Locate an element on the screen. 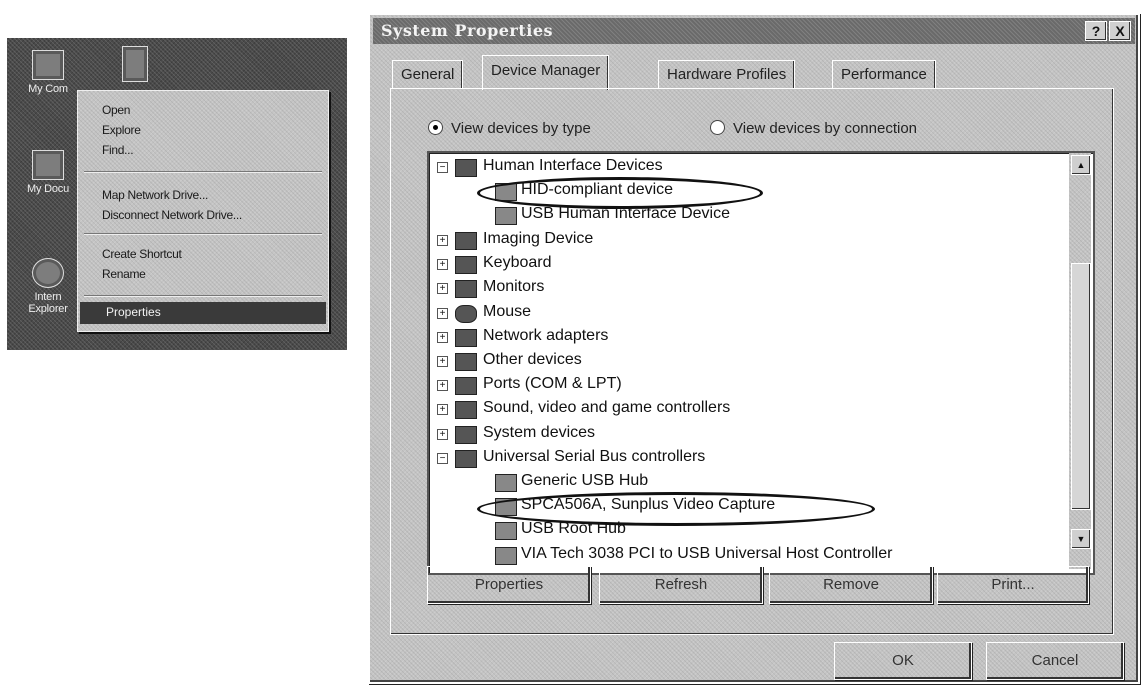  port-icon is located at coordinates (466, 386).